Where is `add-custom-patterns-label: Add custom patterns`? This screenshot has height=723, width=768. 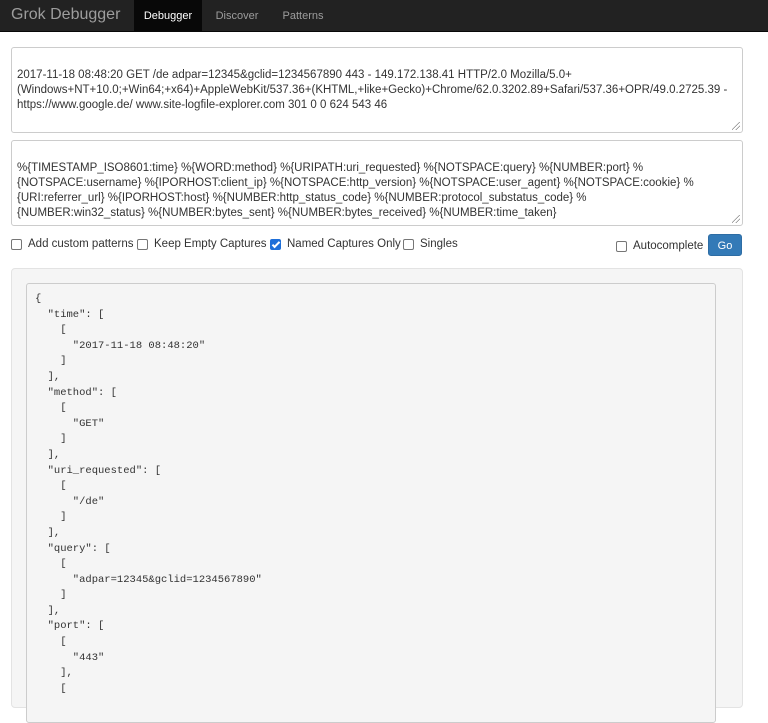 add-custom-patterns-label: Add custom patterns is located at coordinates (81, 244).